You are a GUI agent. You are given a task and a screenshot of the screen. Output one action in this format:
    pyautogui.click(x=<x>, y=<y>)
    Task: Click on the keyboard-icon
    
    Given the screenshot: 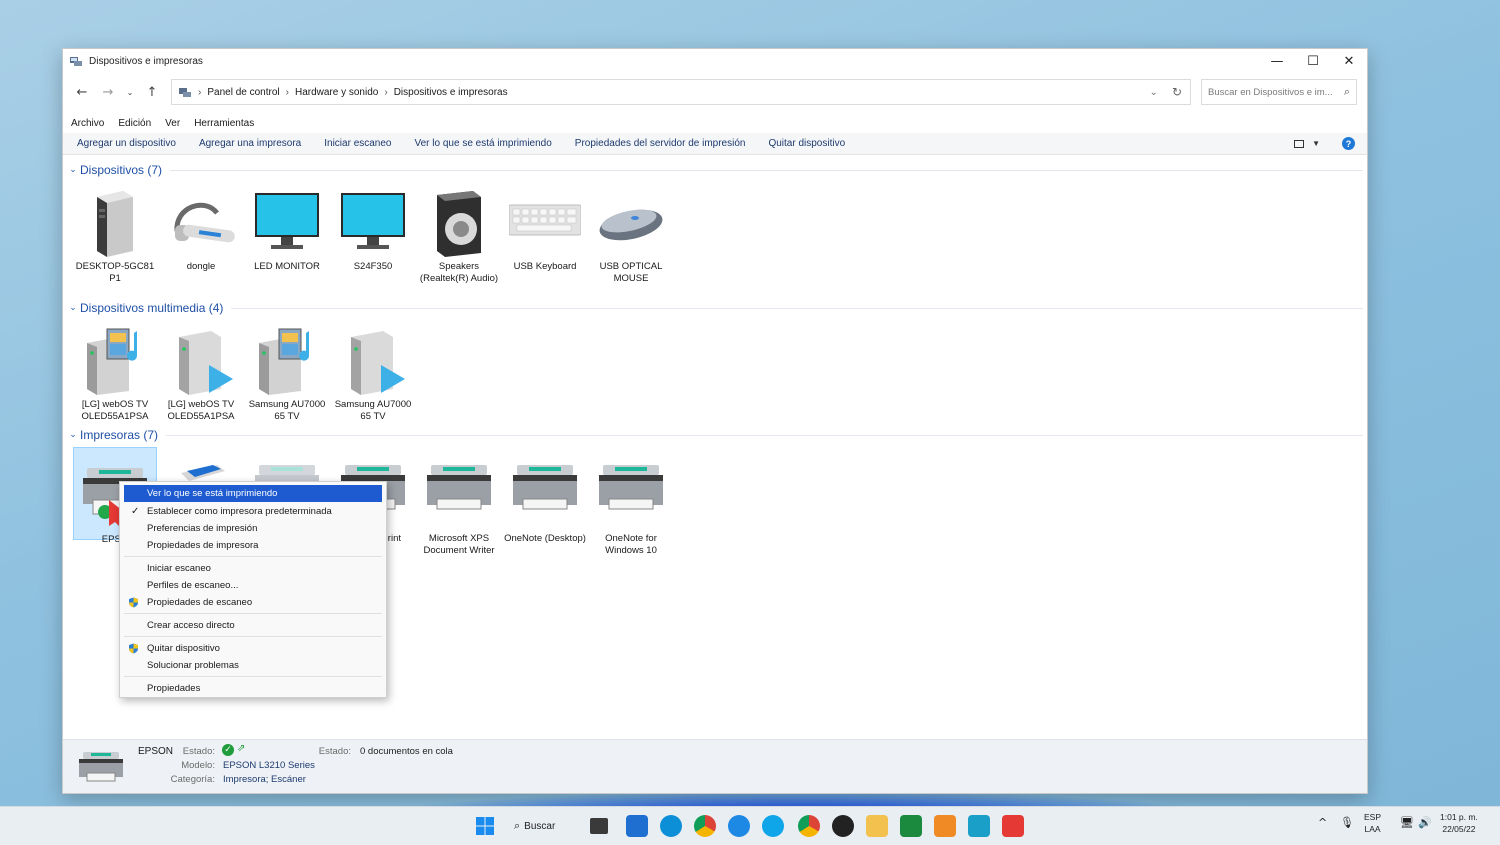 What is the action you would take?
    pyautogui.click(x=545, y=220)
    